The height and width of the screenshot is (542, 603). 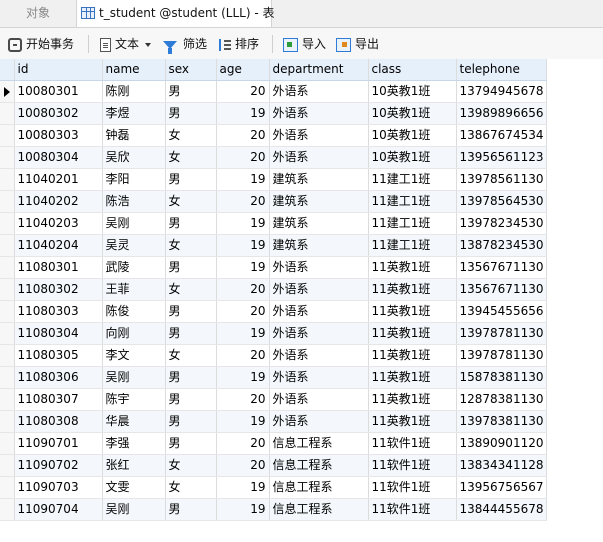 I want to click on cell-name: 武陵, so click(x=134, y=267).